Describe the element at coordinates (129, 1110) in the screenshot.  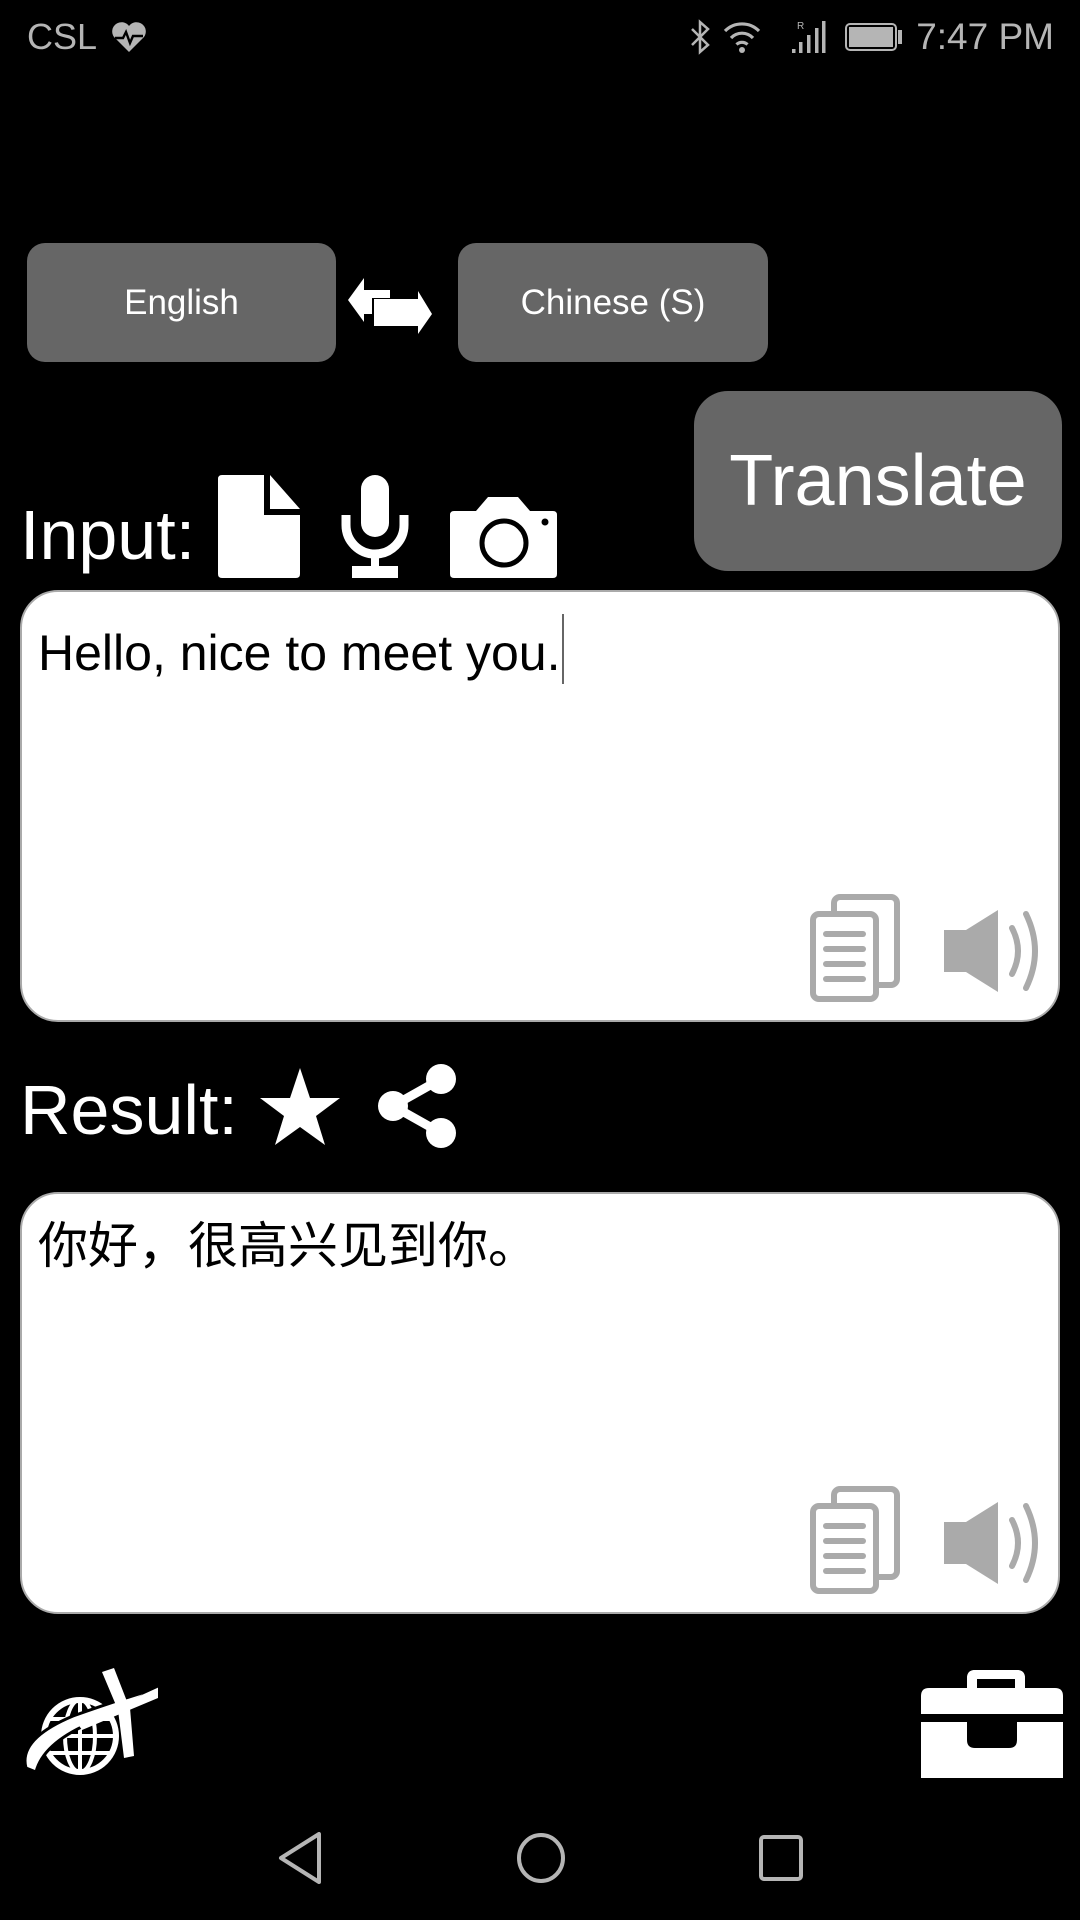
I see `result-label: Result:` at that location.